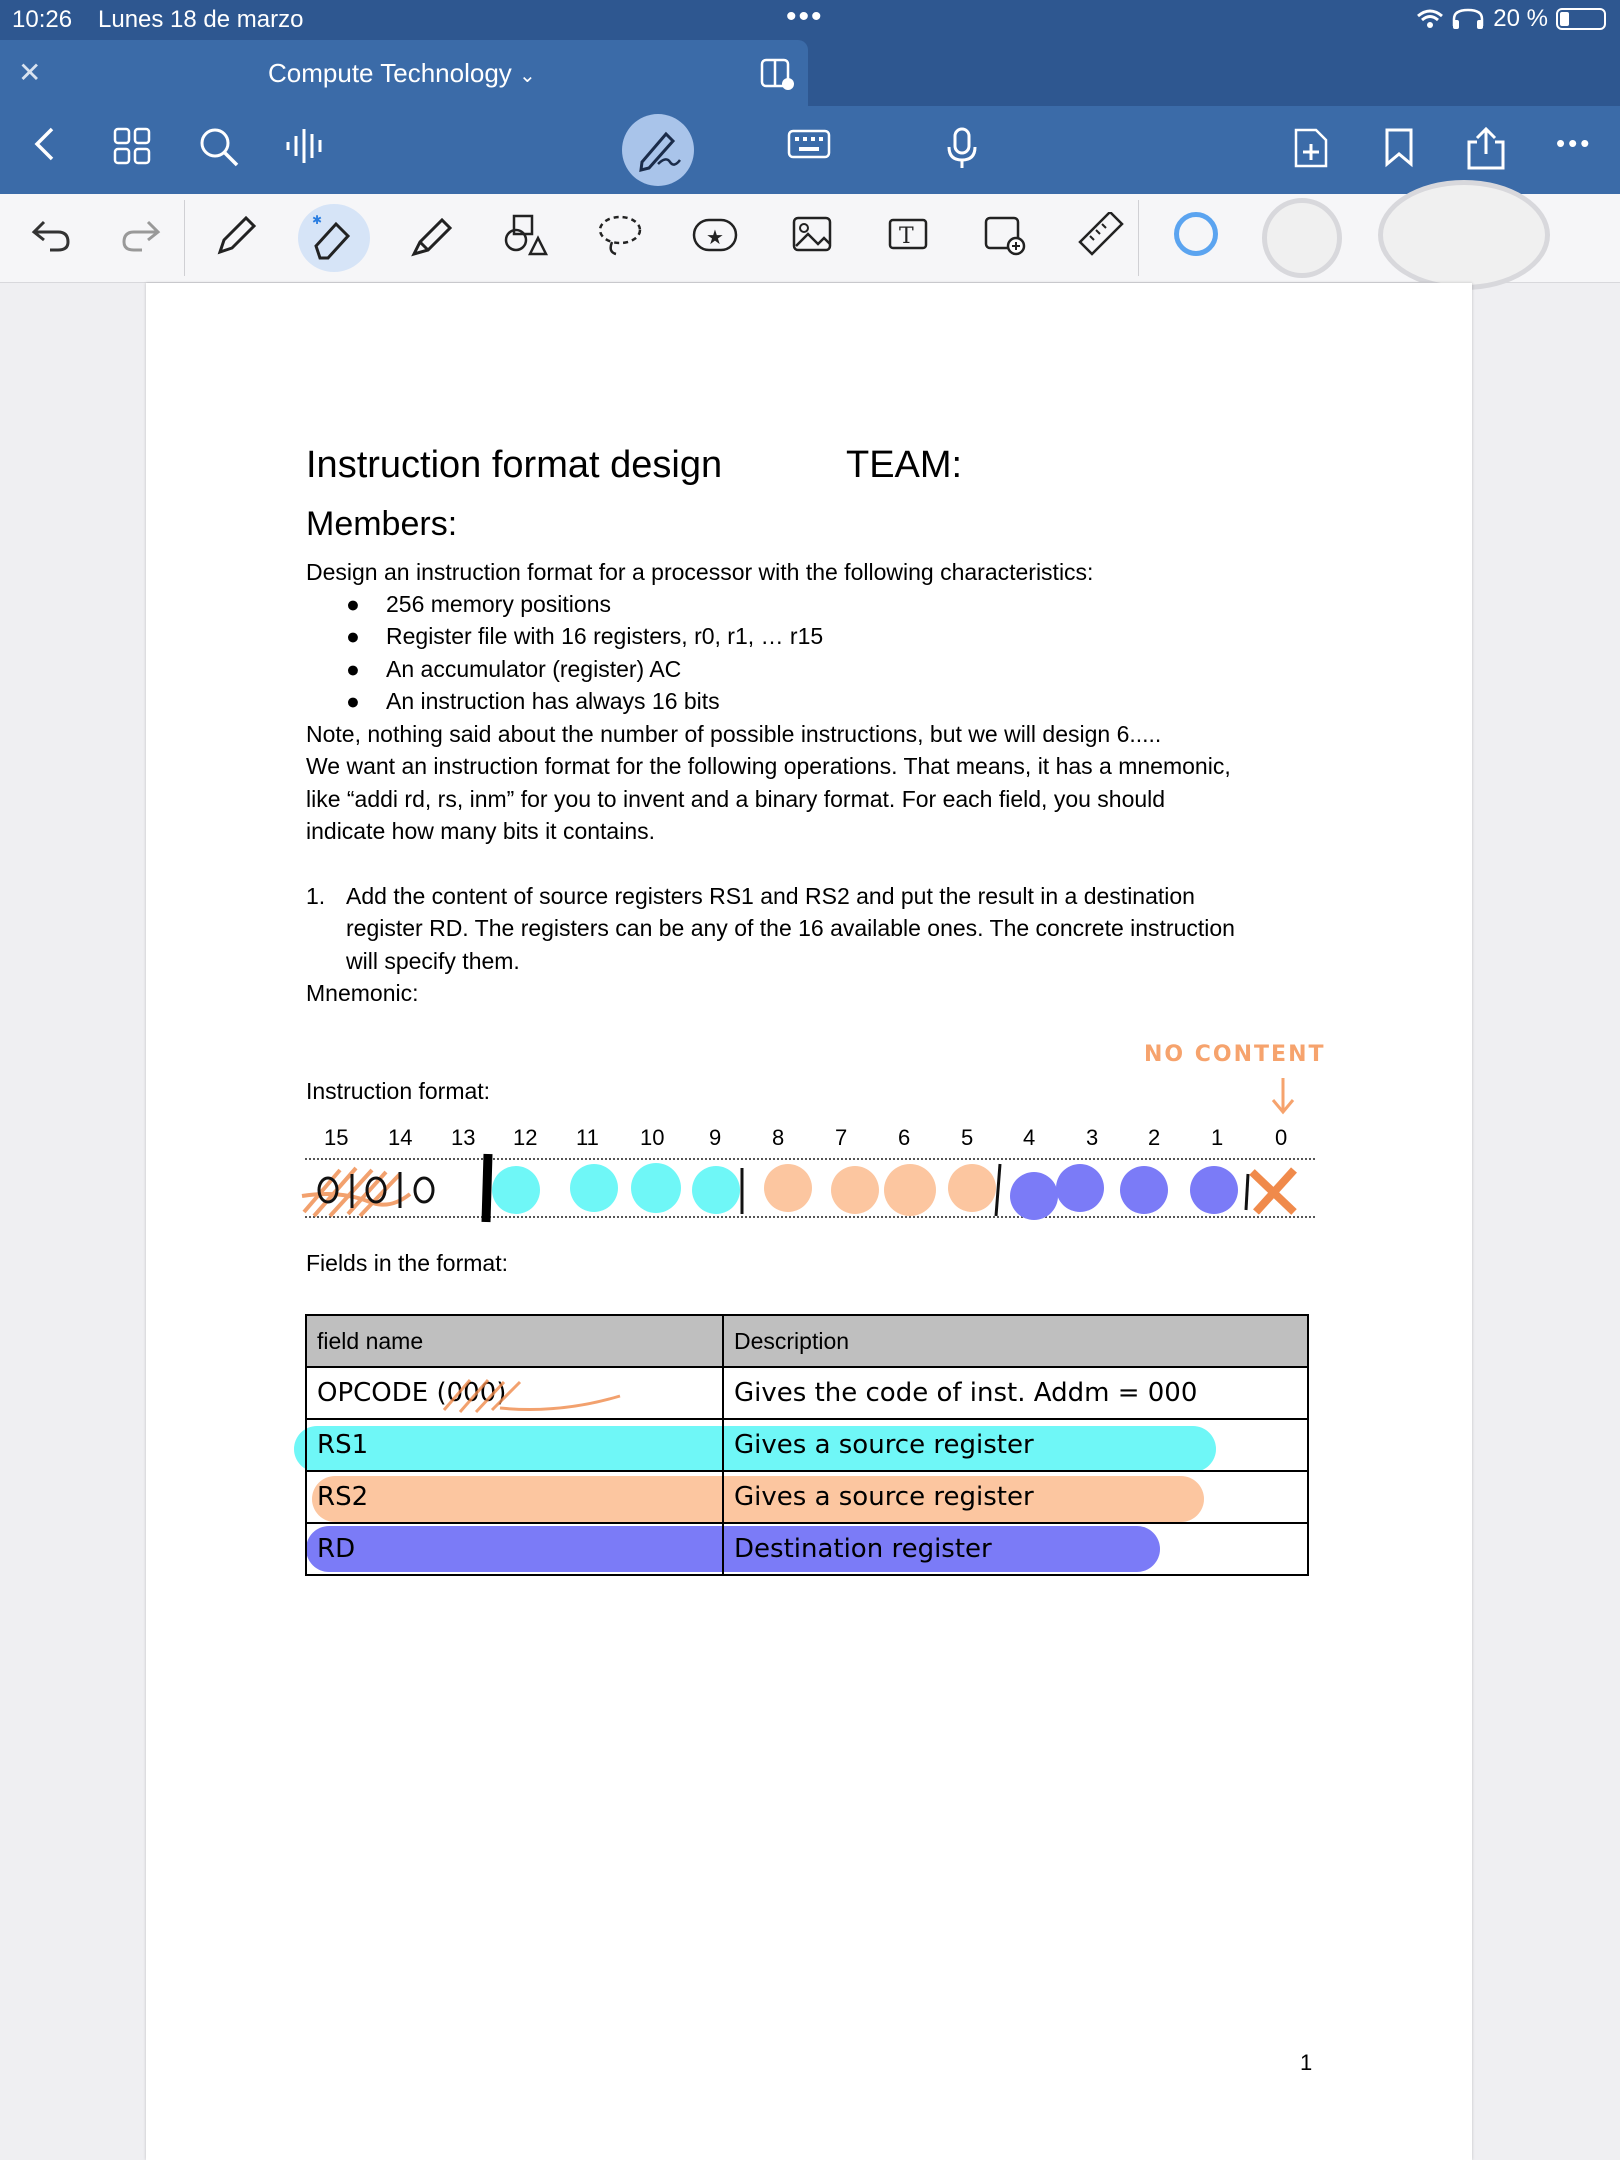 This screenshot has height=2160, width=1620. What do you see at coordinates (219, 147) in the screenshot?
I see `search-icon` at bounding box center [219, 147].